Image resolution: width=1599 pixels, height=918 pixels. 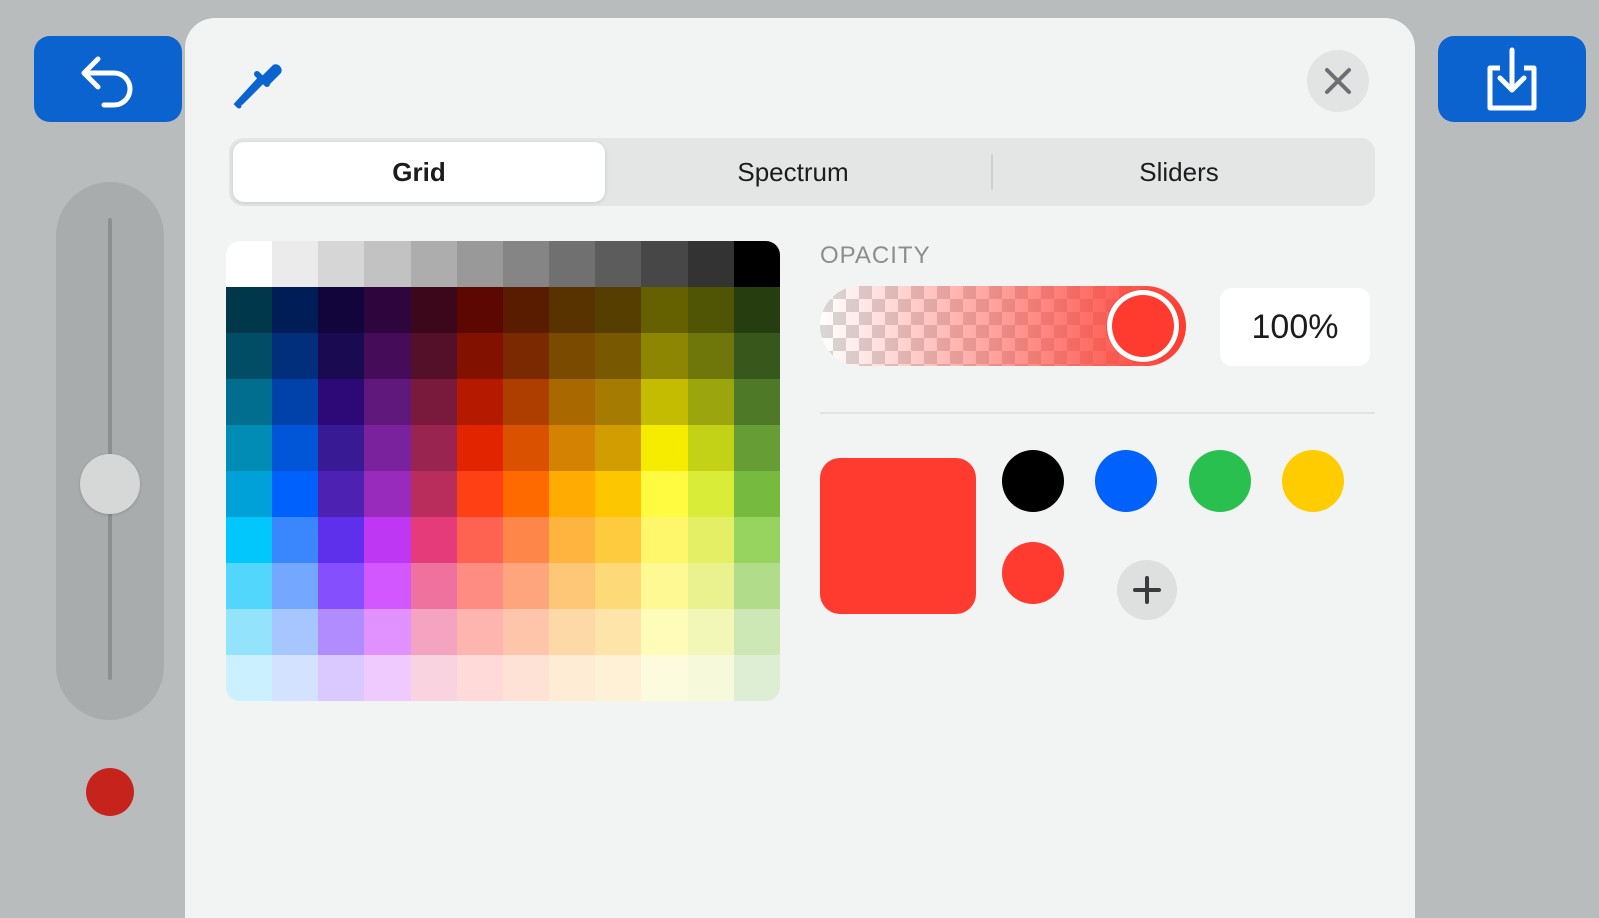 What do you see at coordinates (1147, 590) in the screenshot?
I see `add-color-button` at bounding box center [1147, 590].